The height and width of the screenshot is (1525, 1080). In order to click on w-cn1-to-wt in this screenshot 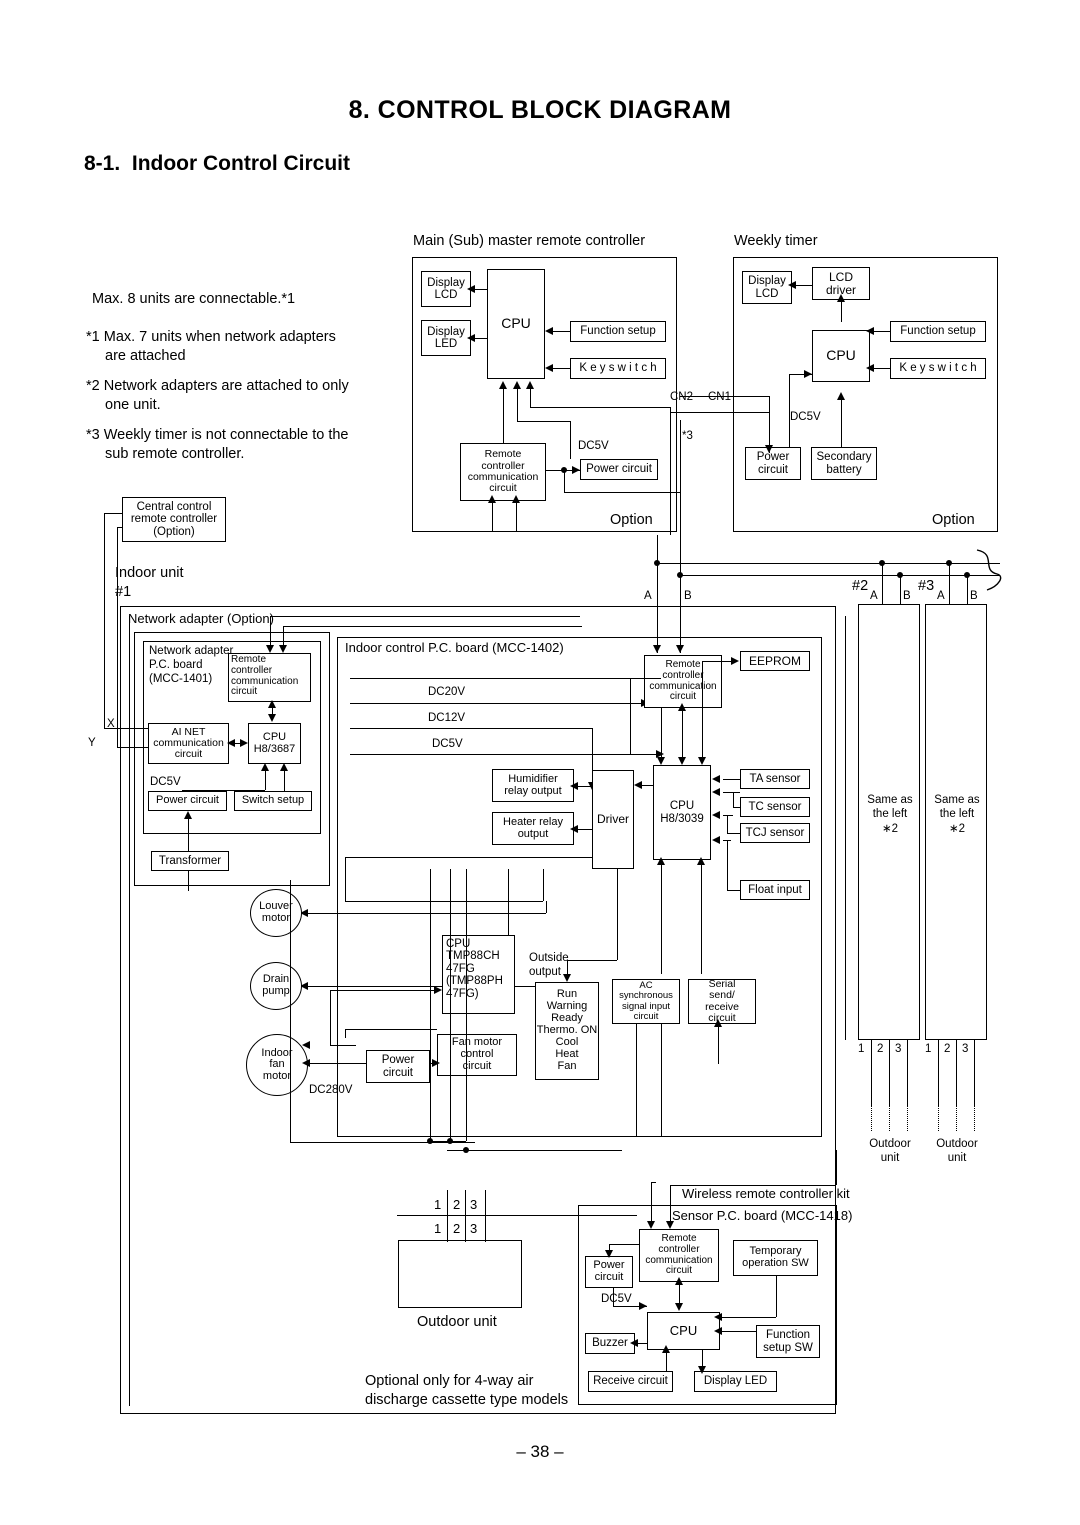, I will do `click(724, 396)`.